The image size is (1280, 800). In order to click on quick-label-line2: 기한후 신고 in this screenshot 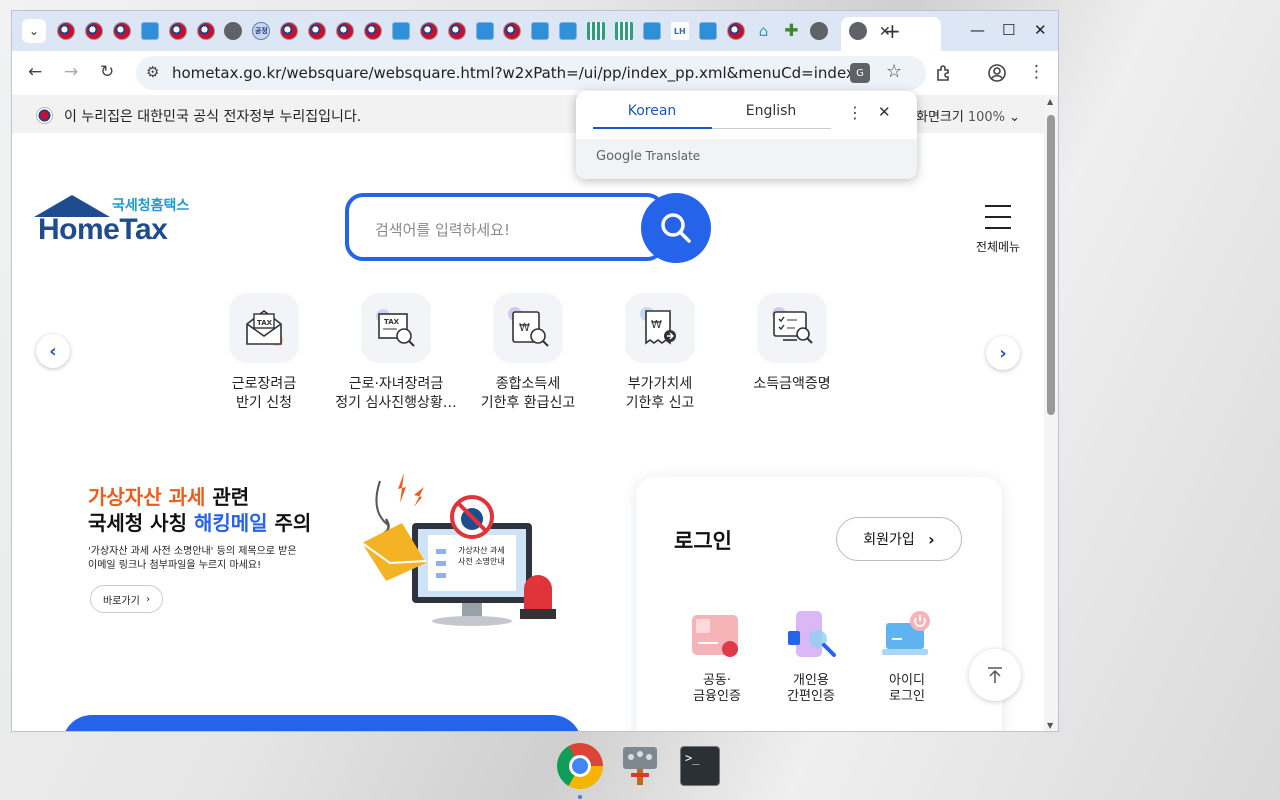, I will do `click(660, 403)`.